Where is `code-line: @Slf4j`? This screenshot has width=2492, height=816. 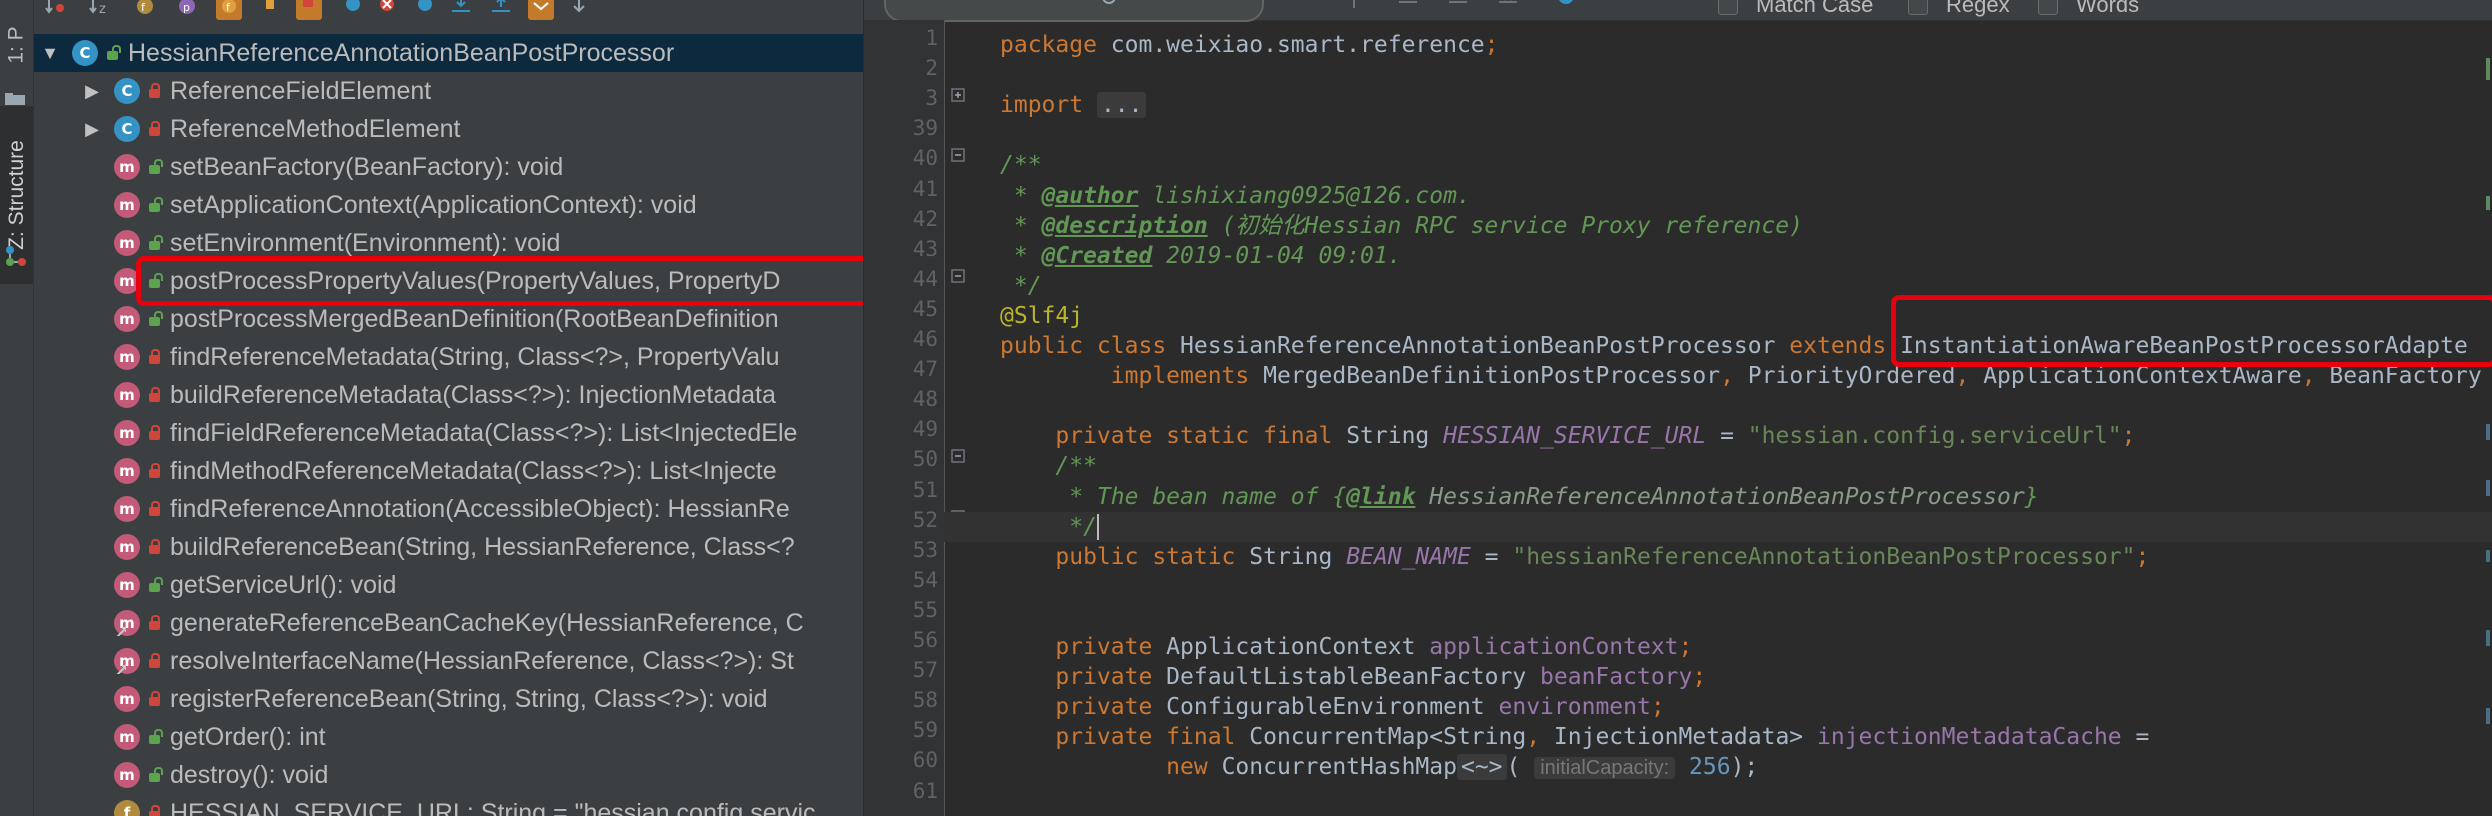
code-line: @Slf4j is located at coordinates (1041, 316).